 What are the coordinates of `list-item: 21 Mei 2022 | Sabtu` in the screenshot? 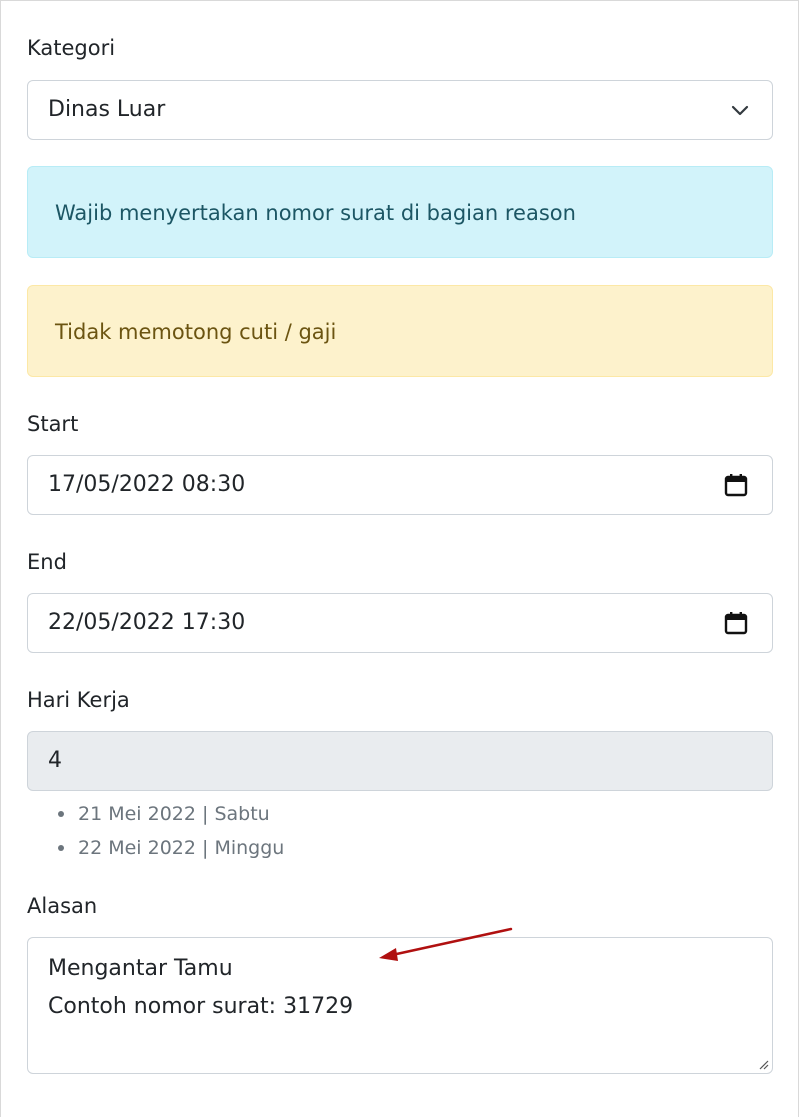 It's located at (170, 814).